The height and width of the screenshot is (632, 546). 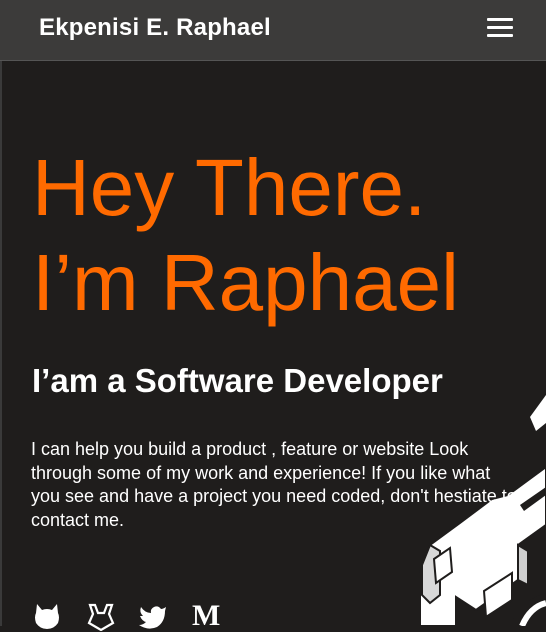 I want to click on hero-greeting-line-1: Hey There., so click(x=229, y=187).